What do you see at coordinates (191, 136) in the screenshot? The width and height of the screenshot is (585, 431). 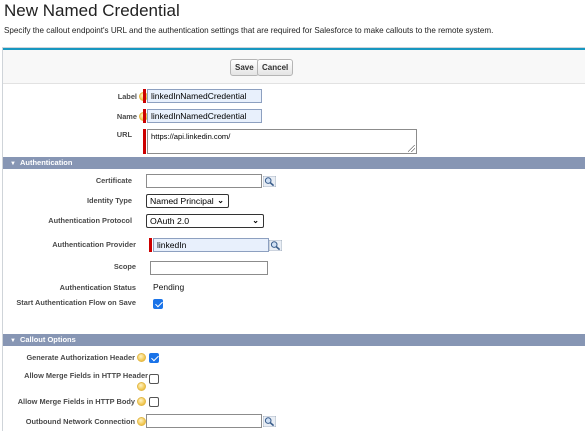 I see `url-value: https://api.linkedin.com/` at bounding box center [191, 136].